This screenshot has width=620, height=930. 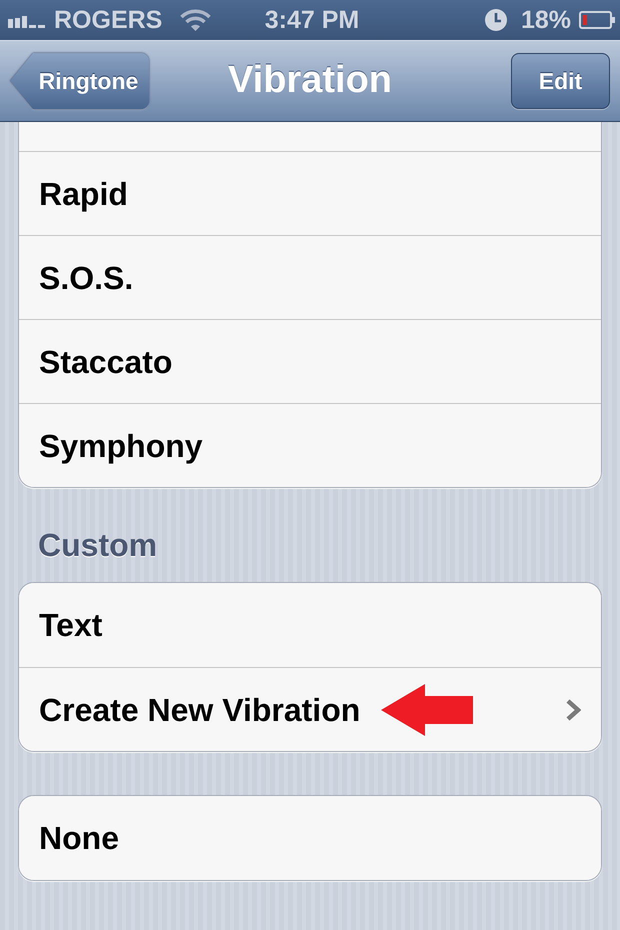 What do you see at coordinates (79, 81) in the screenshot?
I see `back-button: Ringtone` at bounding box center [79, 81].